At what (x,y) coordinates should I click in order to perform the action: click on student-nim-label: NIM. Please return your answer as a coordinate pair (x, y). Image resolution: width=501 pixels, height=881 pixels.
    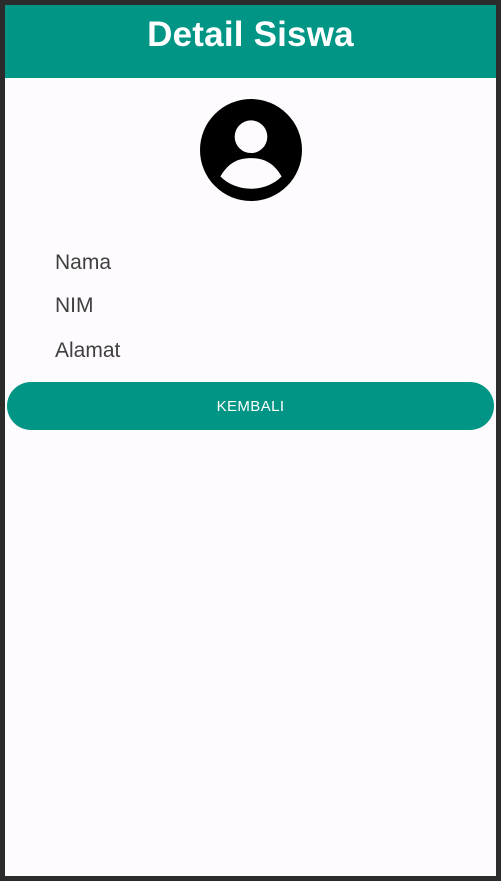
    Looking at the image, I should click on (74, 305).